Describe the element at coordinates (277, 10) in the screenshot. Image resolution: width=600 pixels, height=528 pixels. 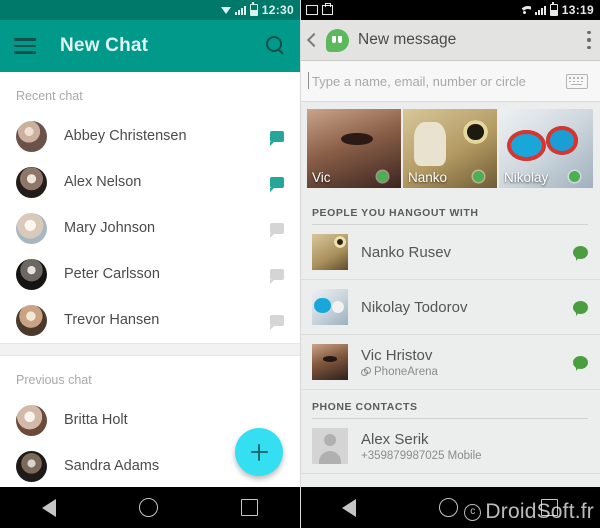
I see `left-status-time: 12:30` at that location.